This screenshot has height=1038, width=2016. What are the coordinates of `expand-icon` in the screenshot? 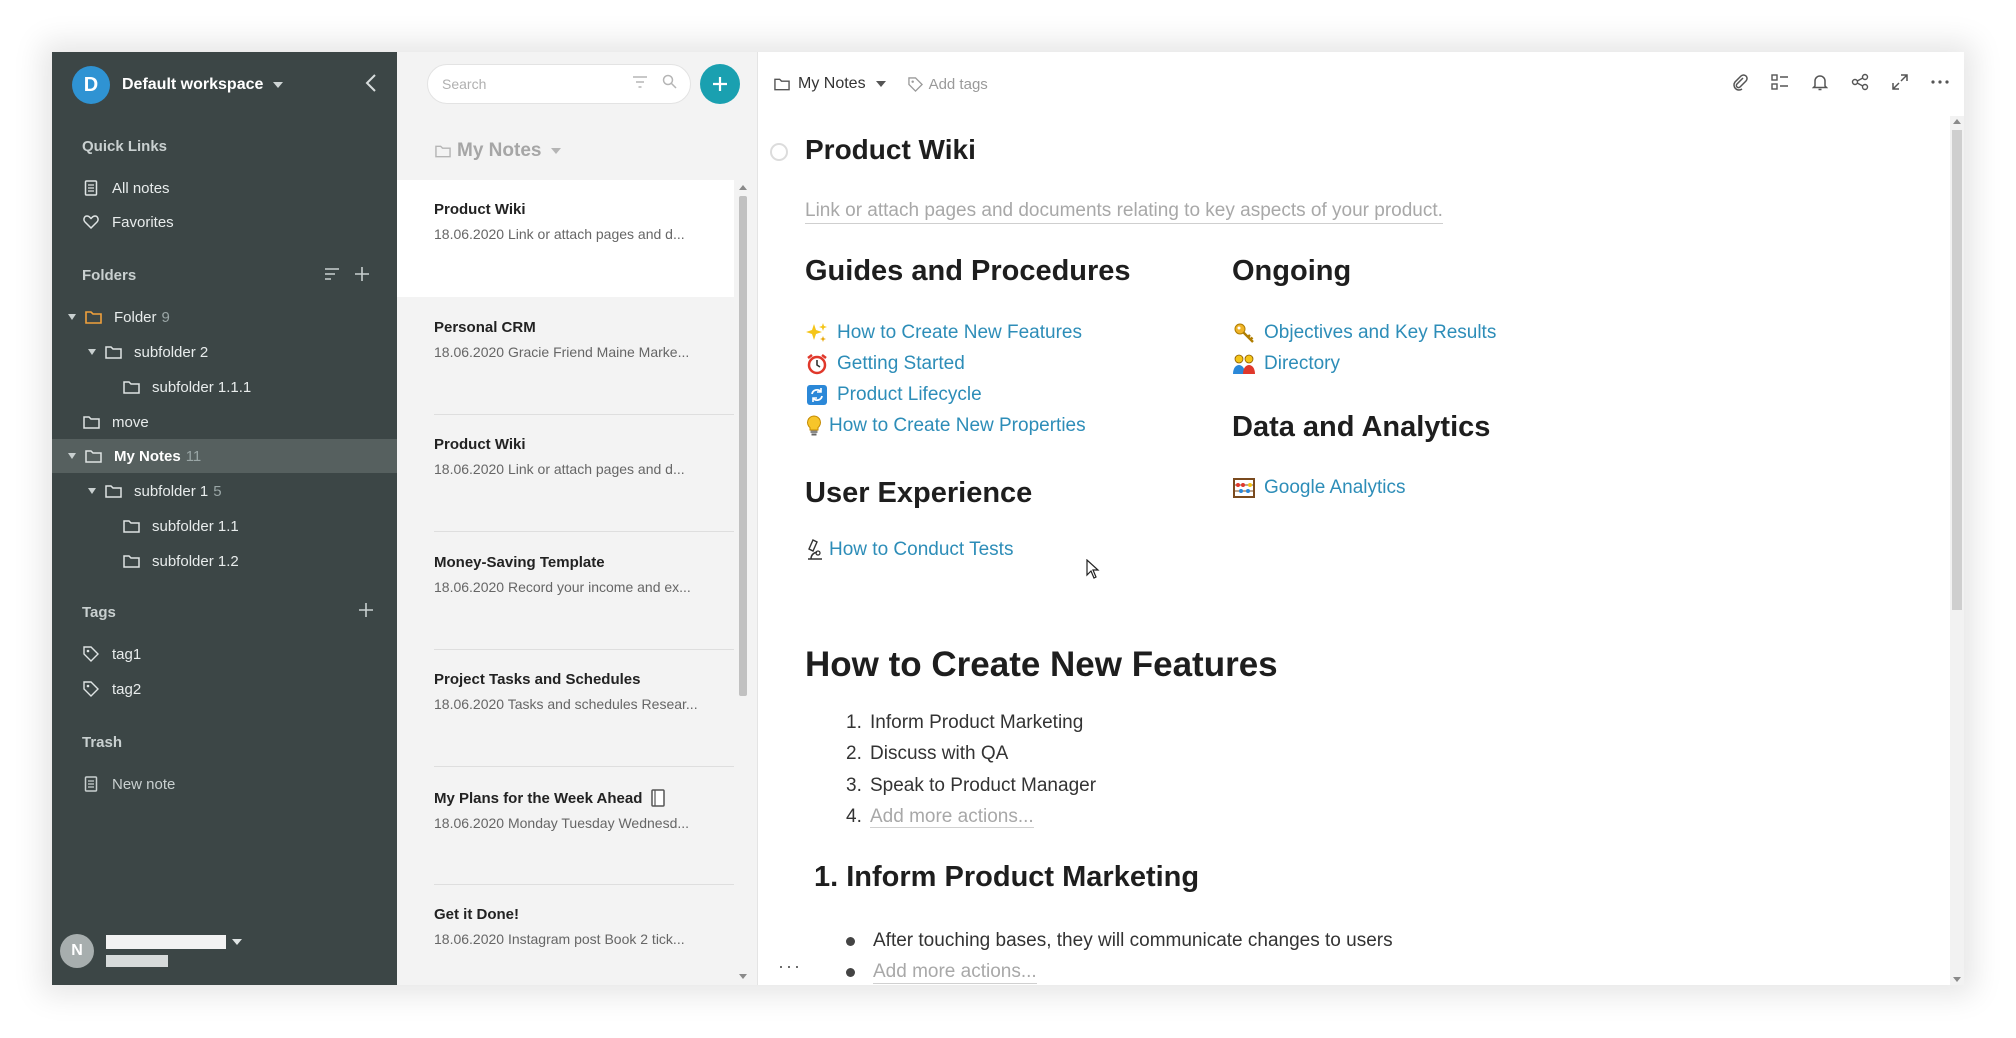 It's located at (1900, 82).